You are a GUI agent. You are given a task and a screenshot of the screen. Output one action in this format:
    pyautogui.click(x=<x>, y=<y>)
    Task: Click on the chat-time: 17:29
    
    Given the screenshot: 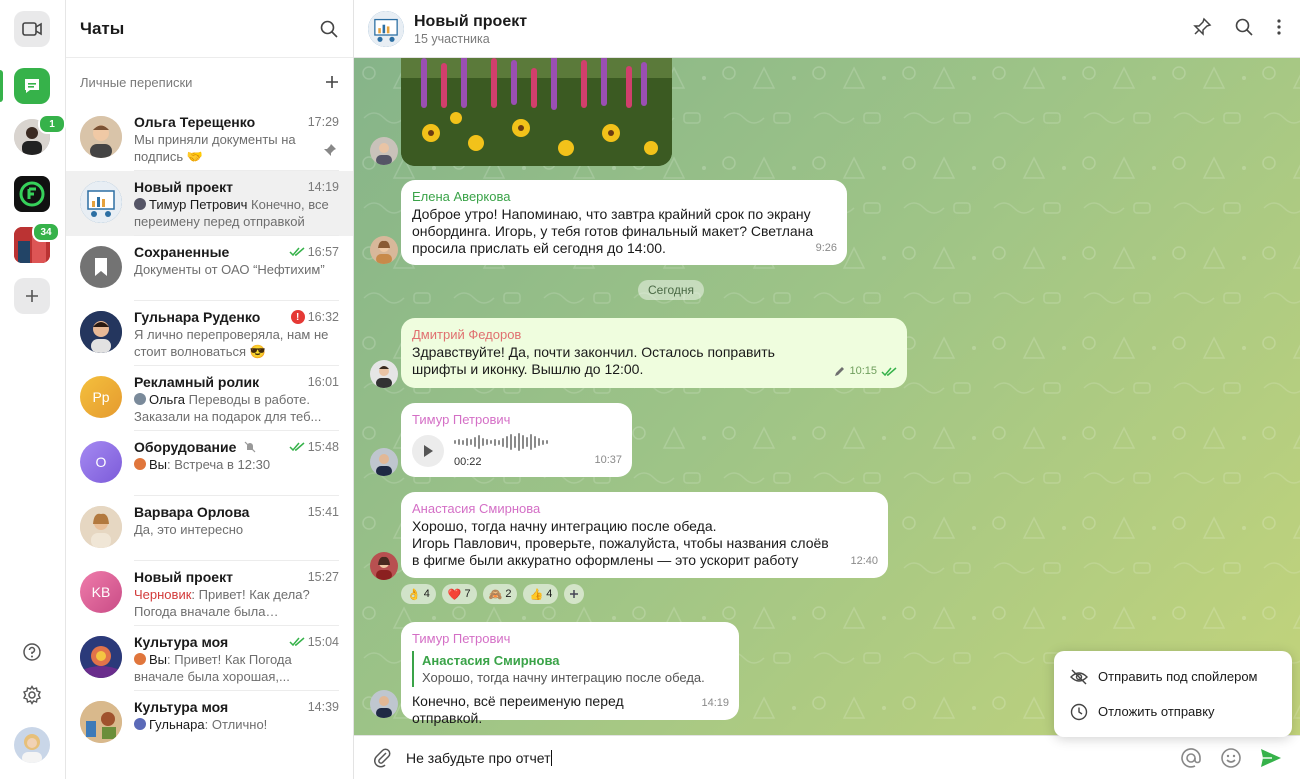 What is the action you would take?
    pyautogui.click(x=323, y=122)
    